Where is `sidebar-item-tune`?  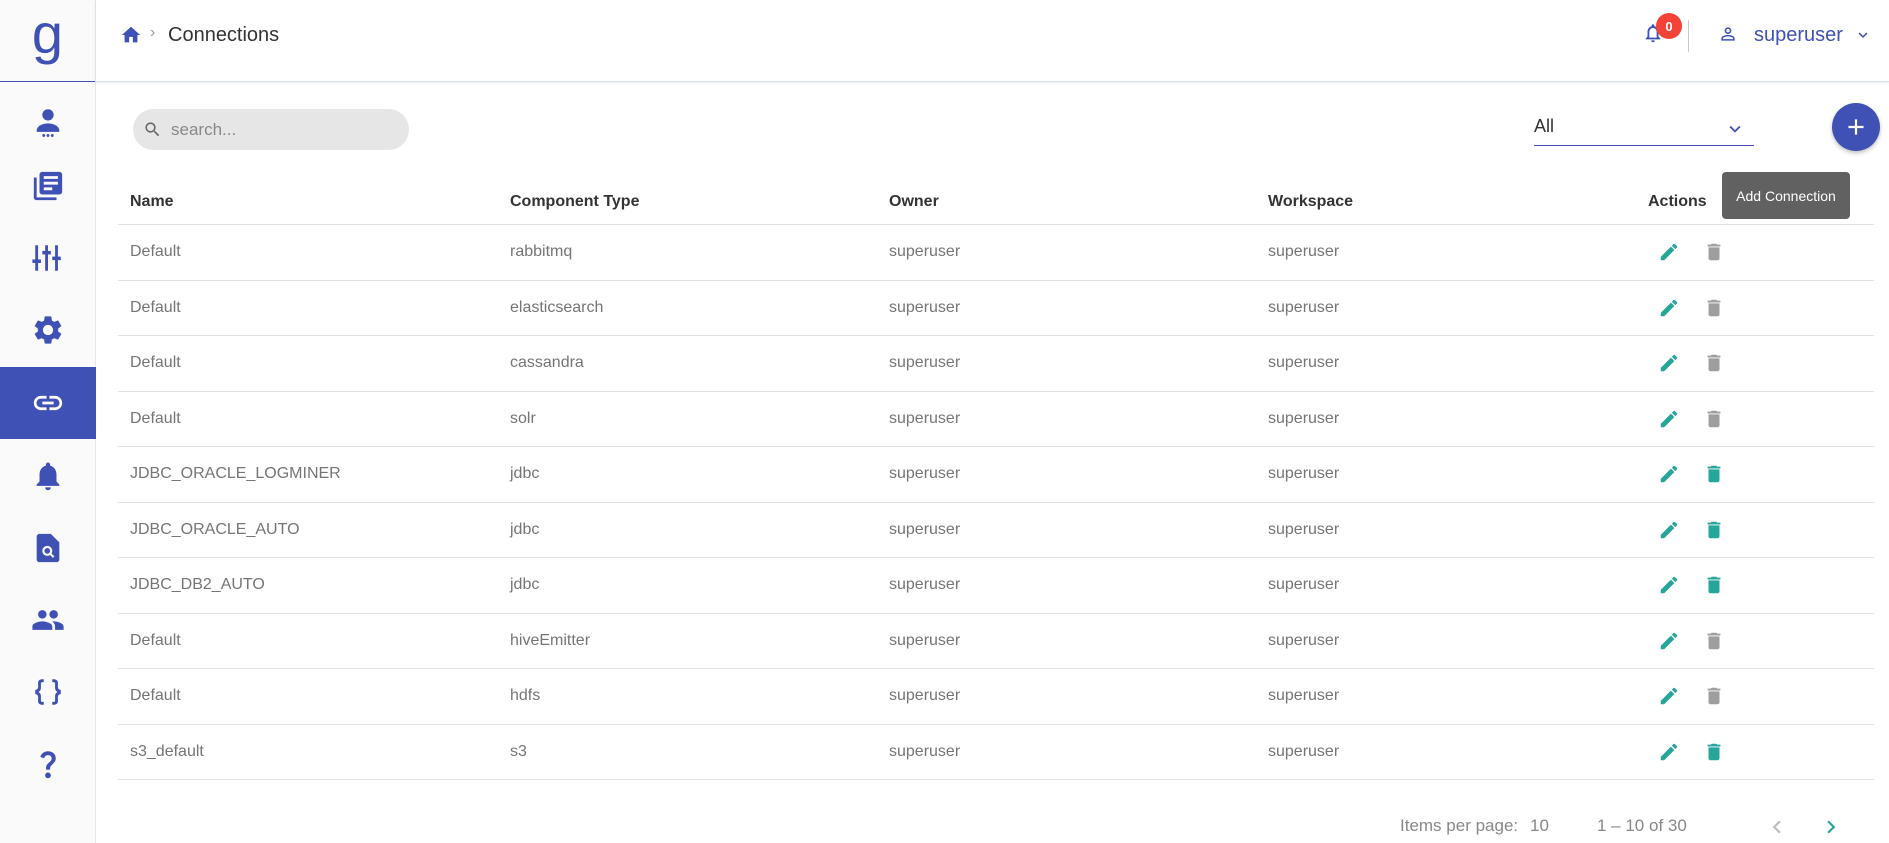 sidebar-item-tune is located at coordinates (48, 258).